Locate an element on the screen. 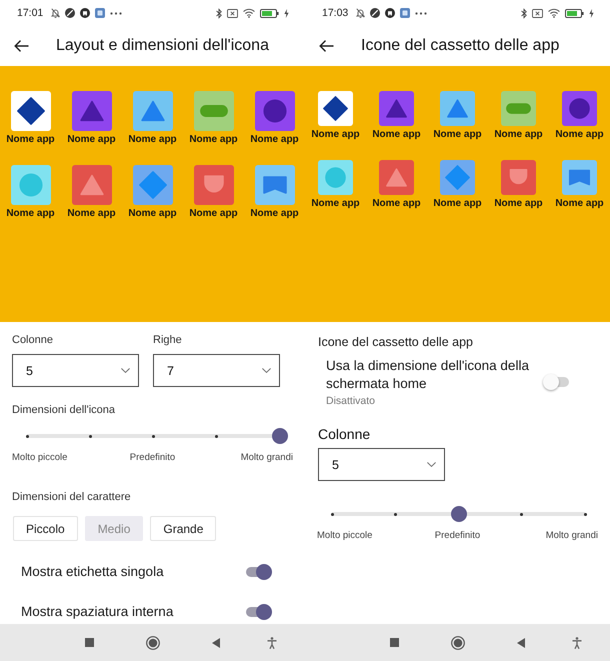  status-time: 17:03 is located at coordinates (335, 13).